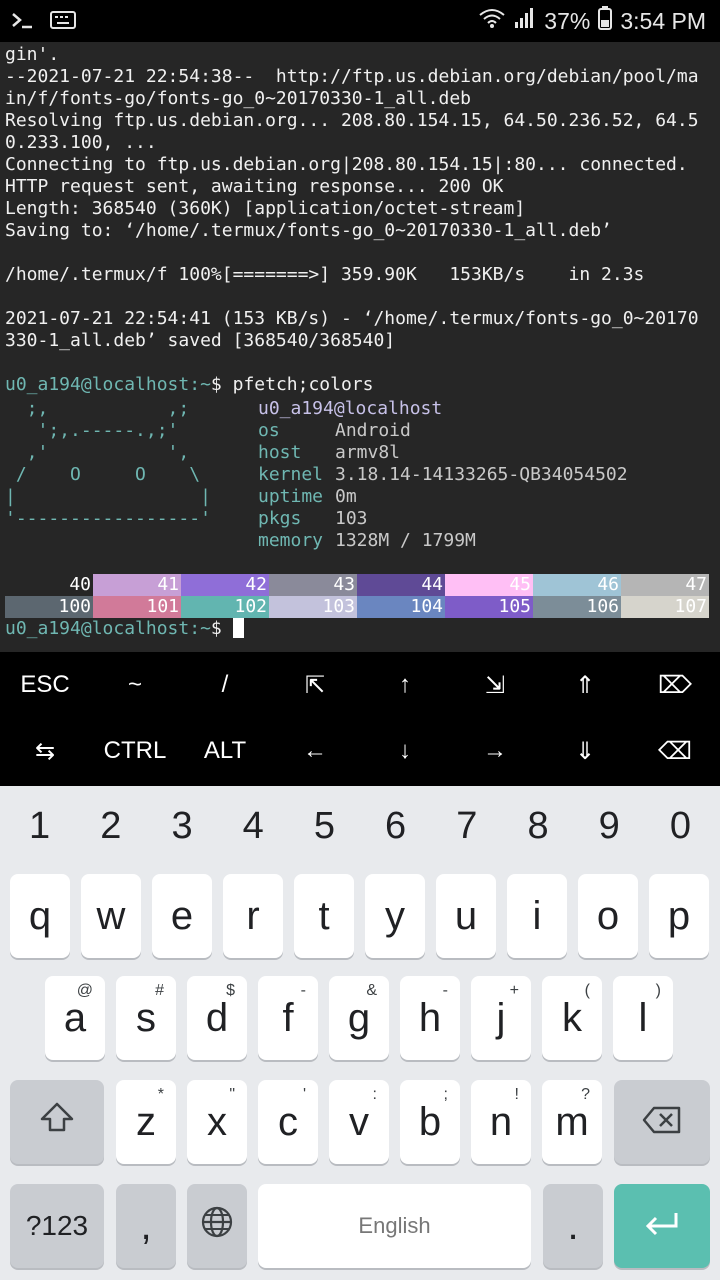 The height and width of the screenshot is (1280, 720). I want to click on clock: 3:54 PM, so click(663, 20).